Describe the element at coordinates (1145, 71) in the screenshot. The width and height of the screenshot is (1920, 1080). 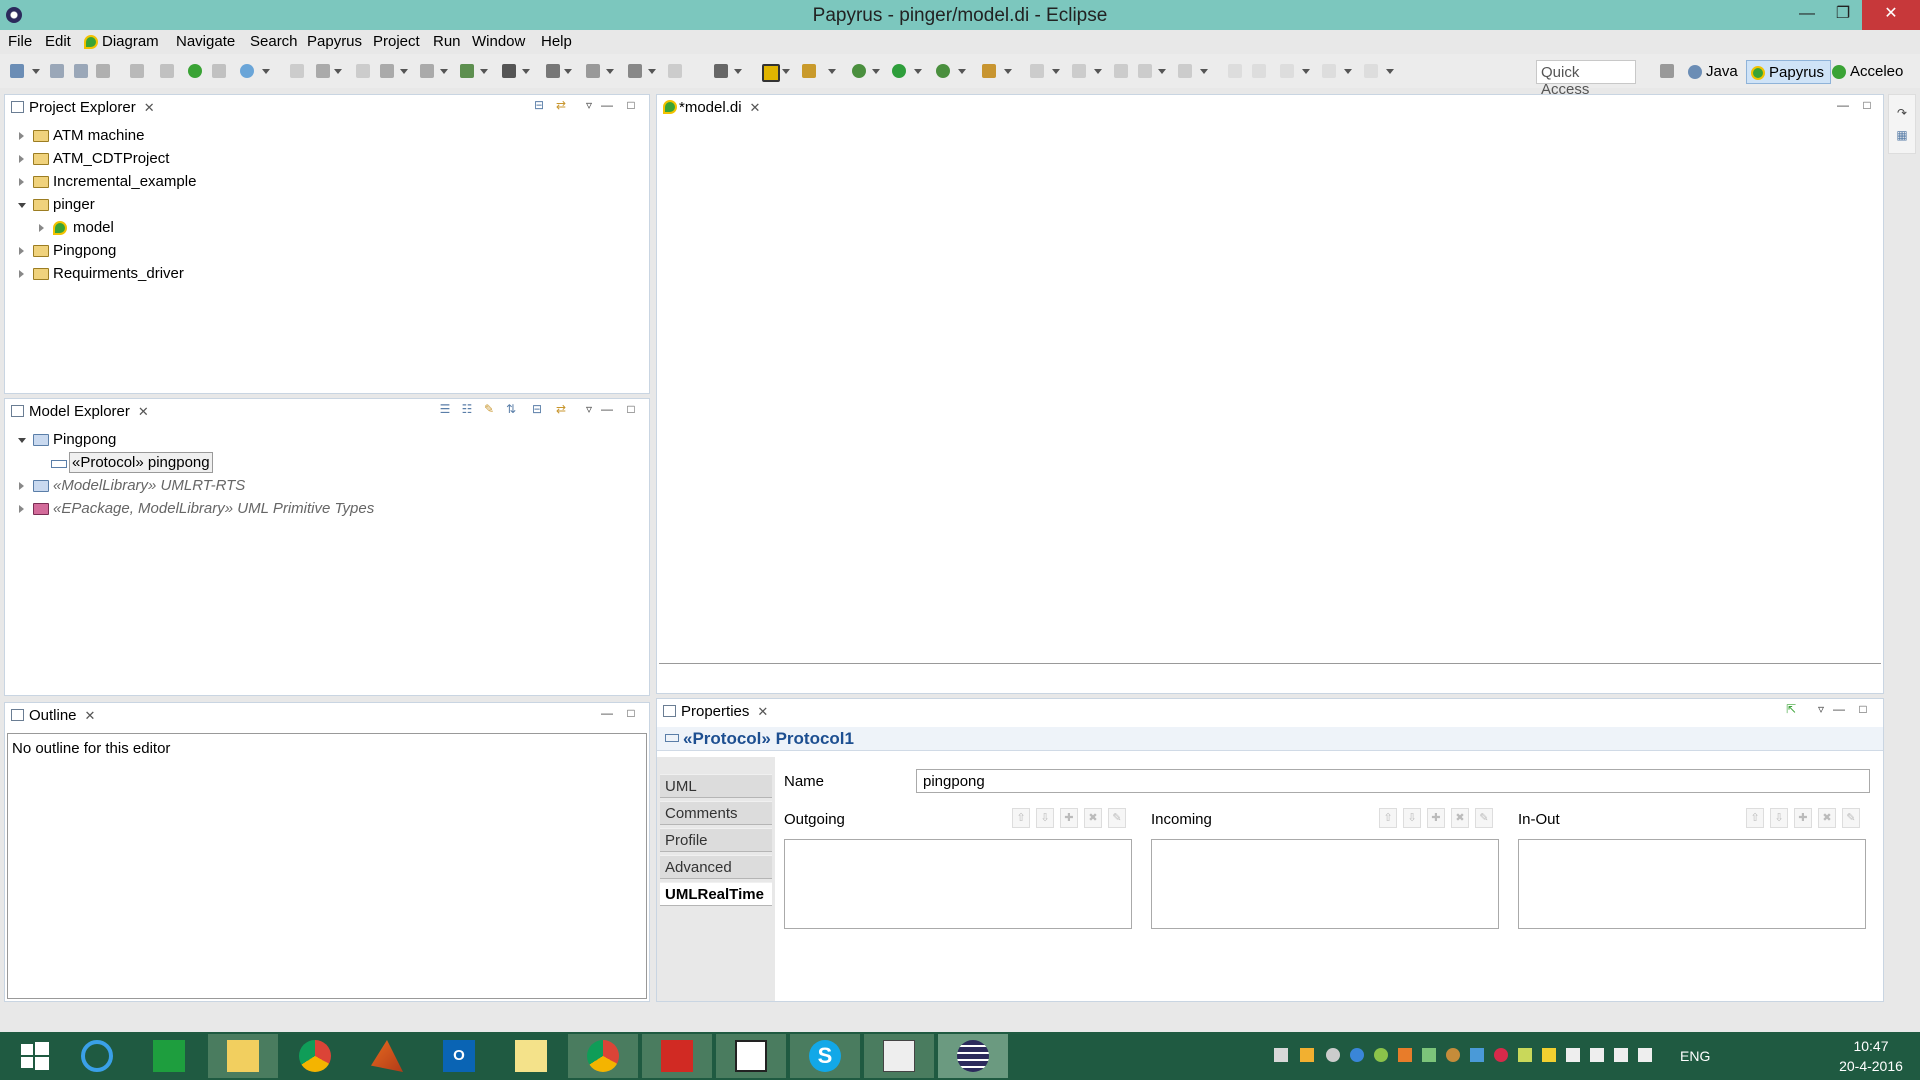
I see `back-icon` at that location.